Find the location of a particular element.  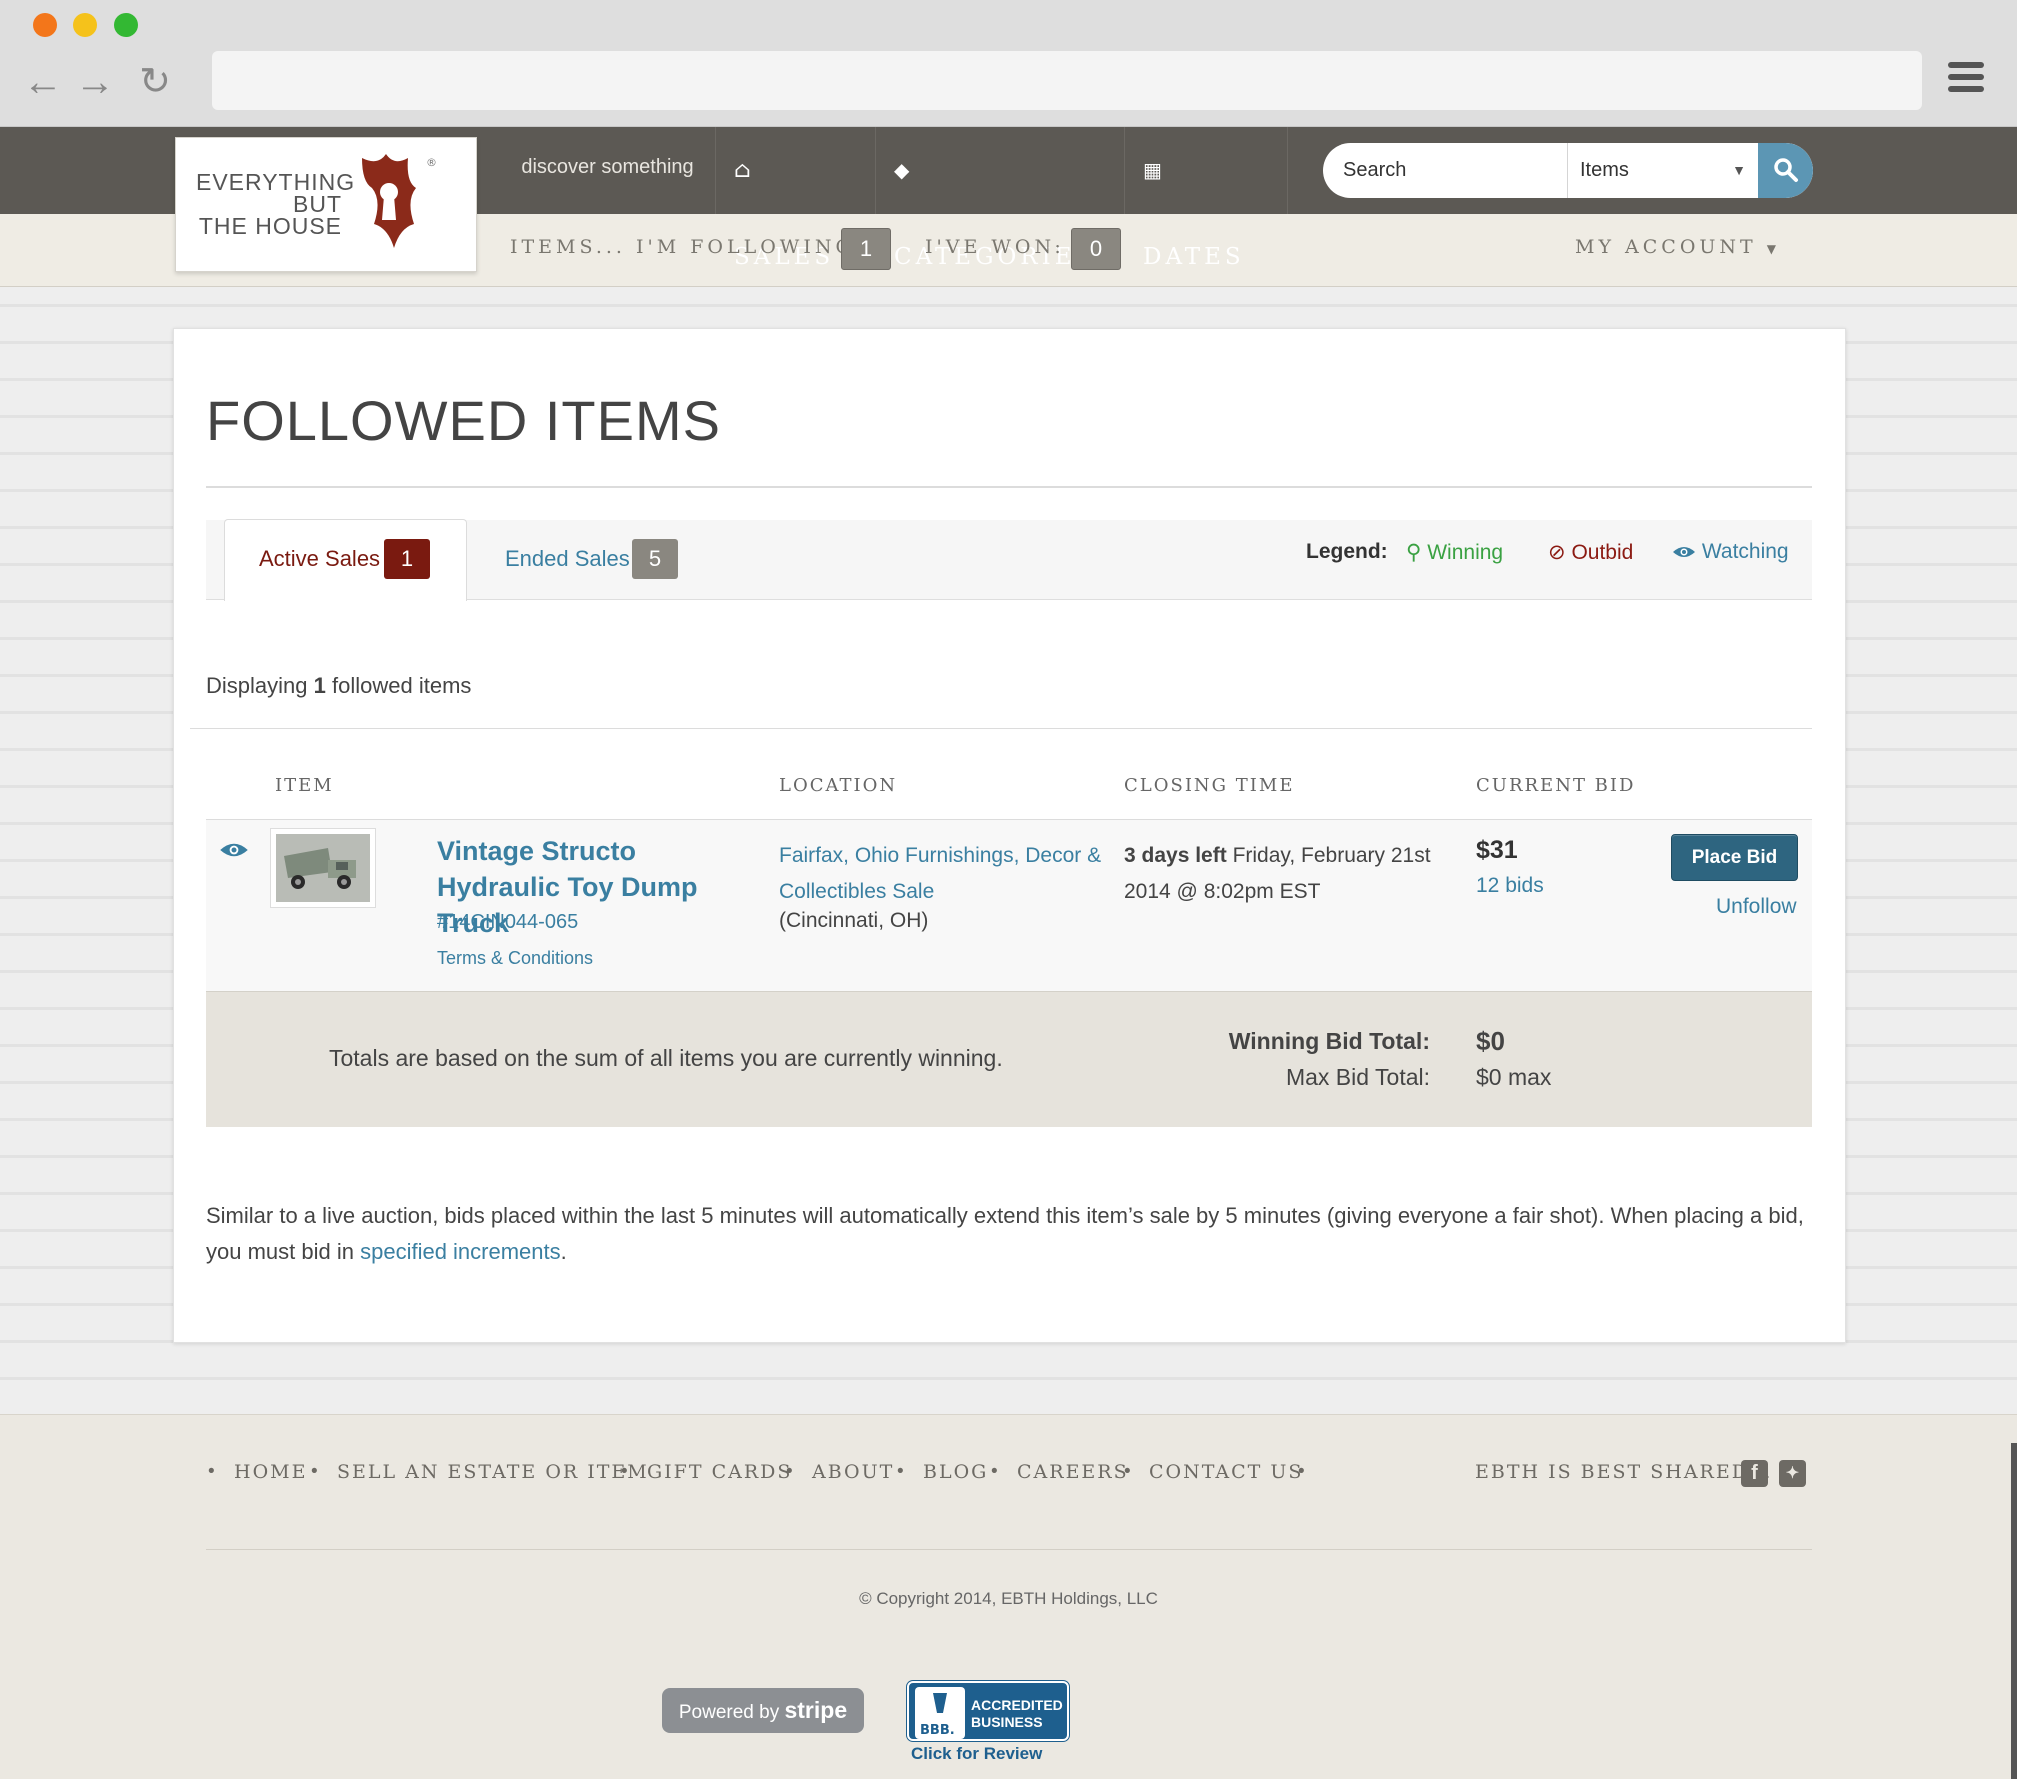

site-logo: EVERYTHING BUT THE HOUSE ® is located at coordinates (326, 204).